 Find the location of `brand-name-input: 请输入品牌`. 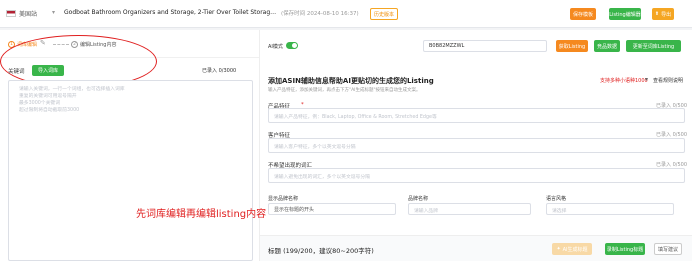

brand-name-input: 请输入品牌 is located at coordinates (469, 209).